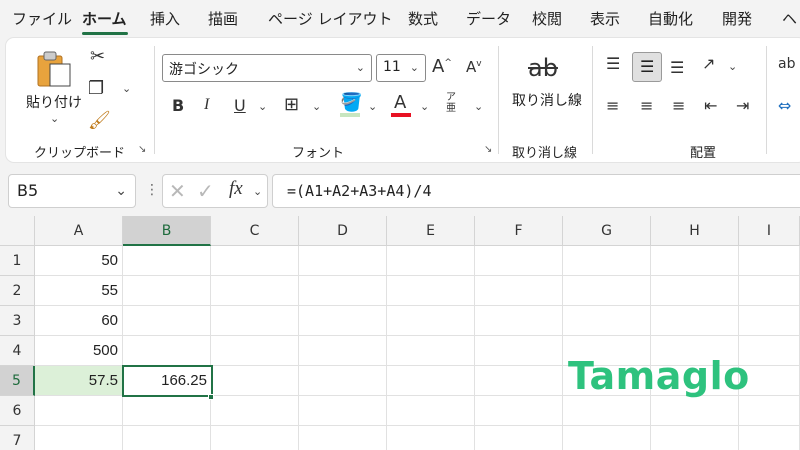  Describe the element at coordinates (167, 261) in the screenshot. I see `cell-b1` at that location.